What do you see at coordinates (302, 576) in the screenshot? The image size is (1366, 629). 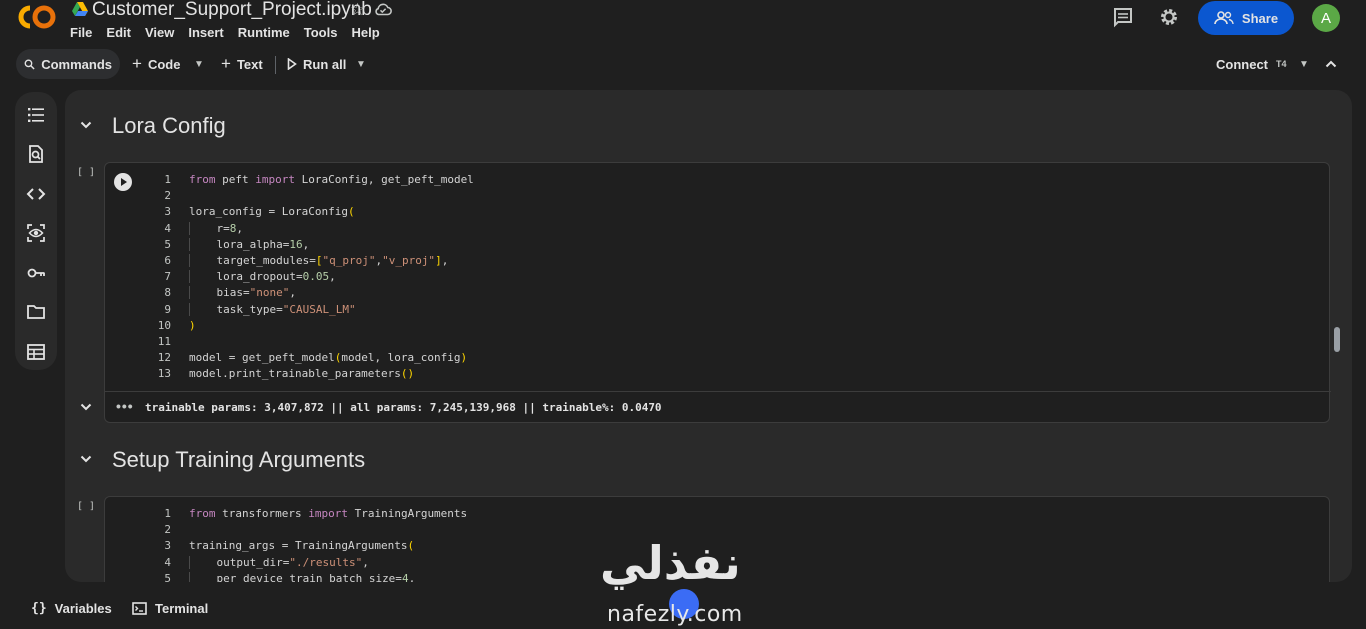 I see `code-text: per_device_train_batch_size=4,` at bounding box center [302, 576].